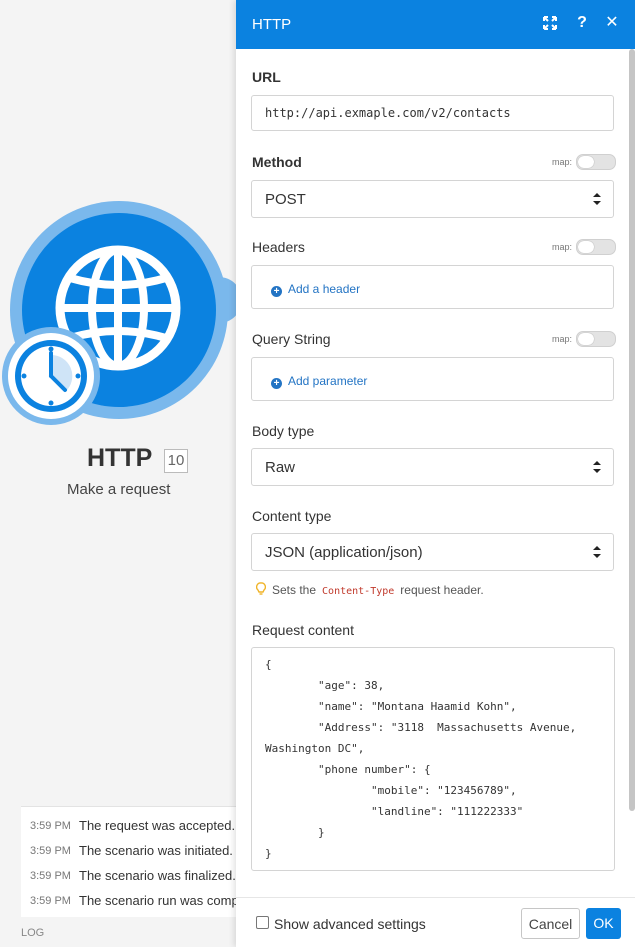 Image resolution: width=635 pixels, height=947 pixels. I want to click on code-line: "age": 38,, so click(325, 685).